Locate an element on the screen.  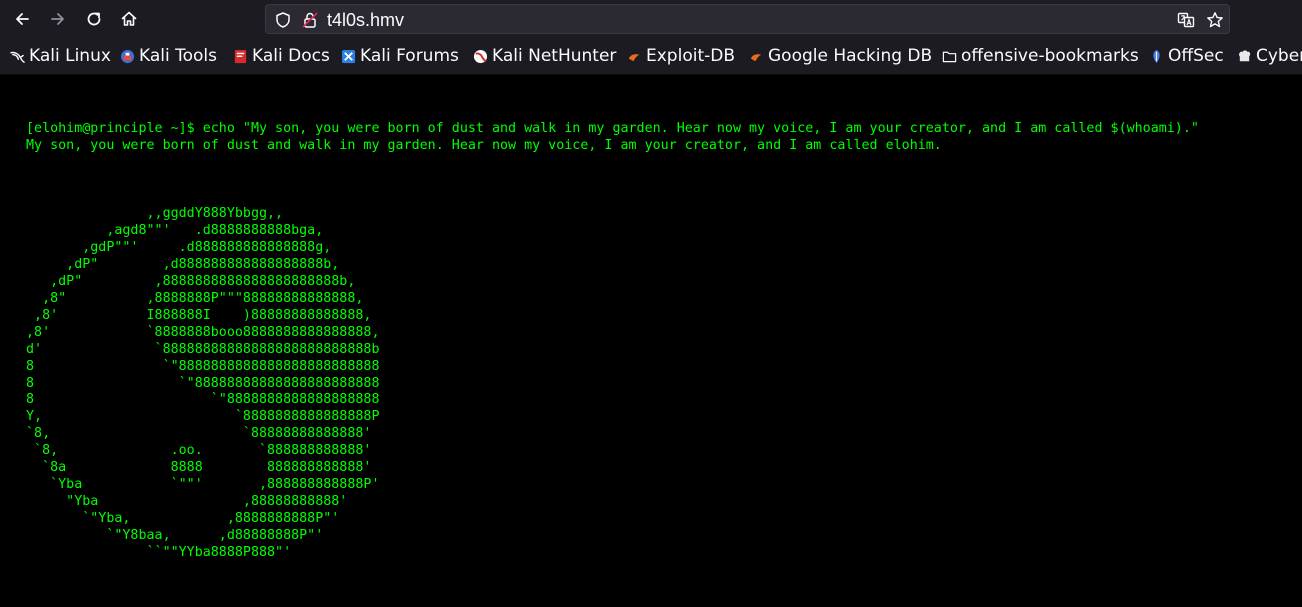
bookmark-label: Cyber is located at coordinates (1279, 56).